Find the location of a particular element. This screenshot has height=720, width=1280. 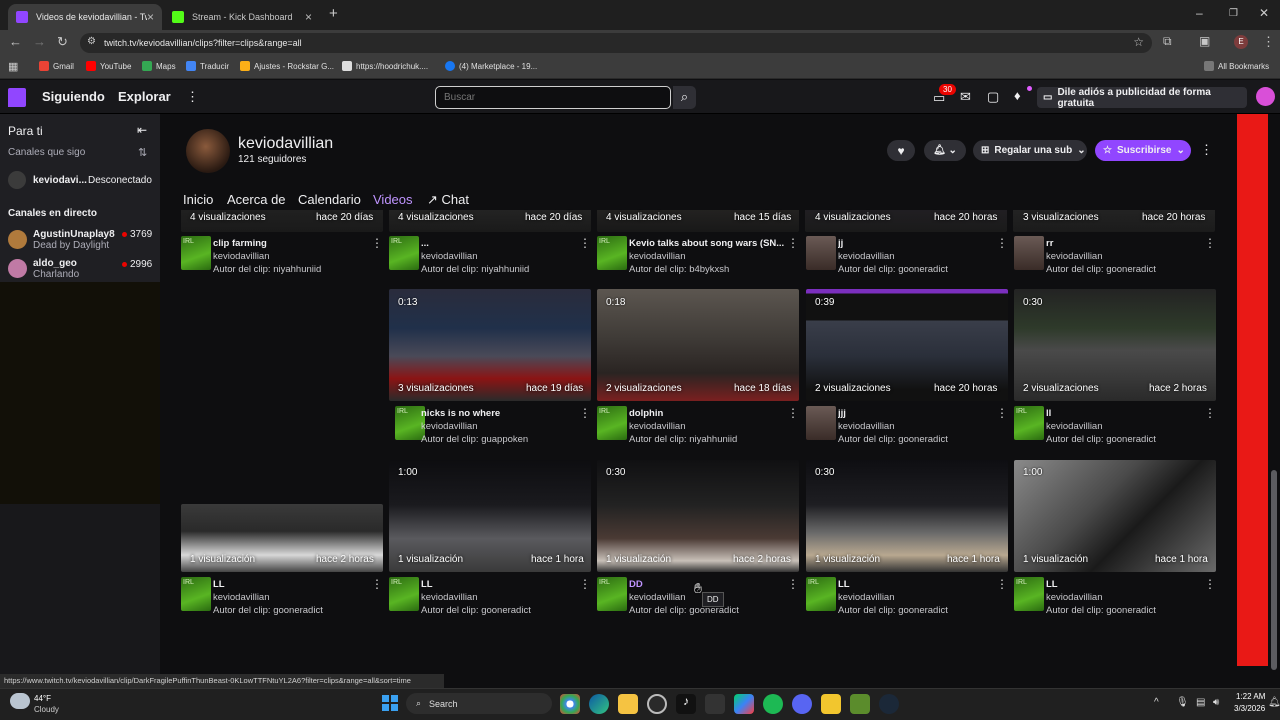

discord-icon is located at coordinates (802, 704).